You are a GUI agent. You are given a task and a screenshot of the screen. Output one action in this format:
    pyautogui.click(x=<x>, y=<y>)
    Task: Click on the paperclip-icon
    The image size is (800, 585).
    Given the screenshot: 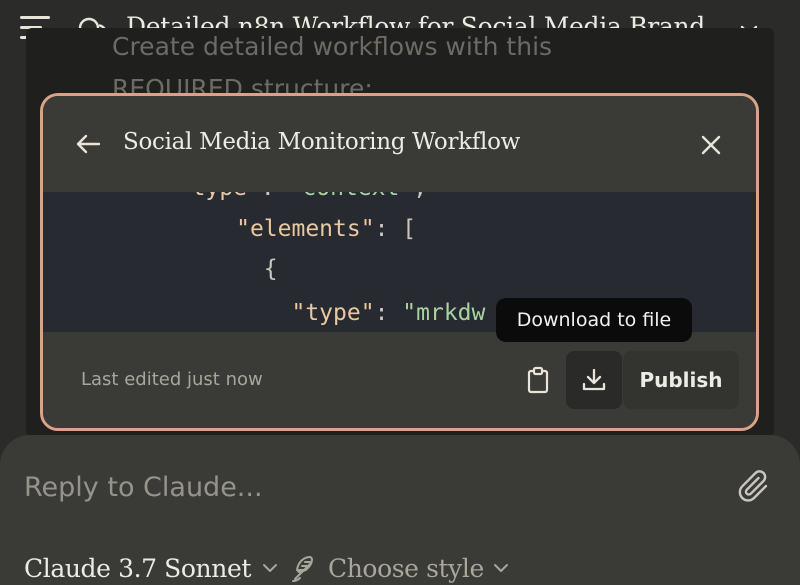 What is the action you would take?
    pyautogui.click(x=755, y=487)
    